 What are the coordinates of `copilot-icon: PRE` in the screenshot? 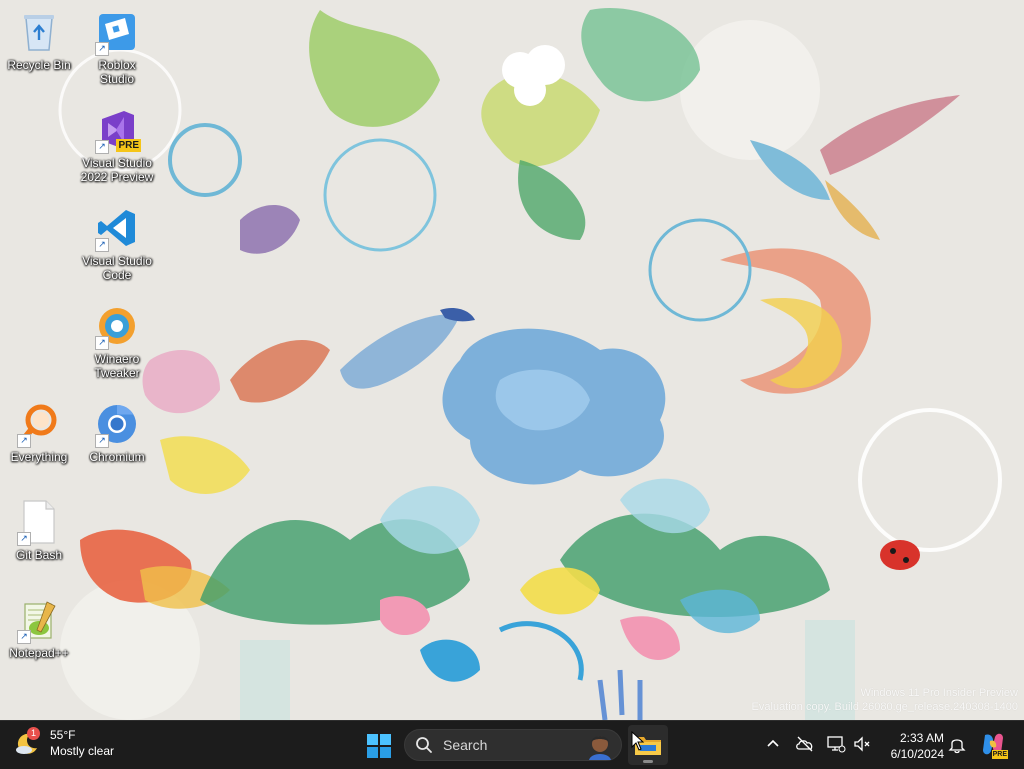 It's located at (994, 745).